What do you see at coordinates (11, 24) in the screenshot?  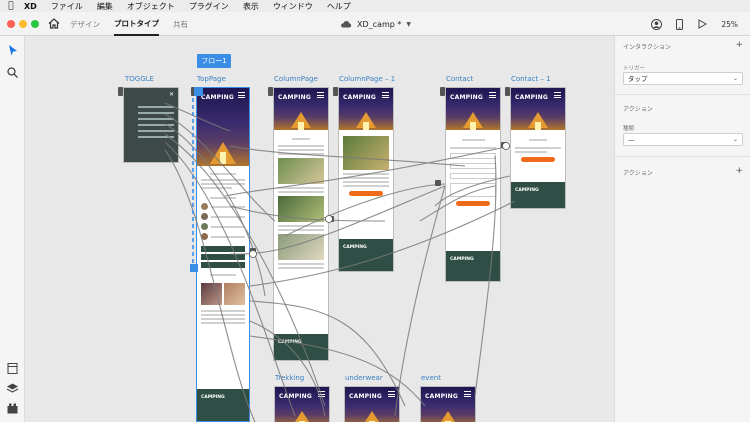 I see `close-window-button` at bounding box center [11, 24].